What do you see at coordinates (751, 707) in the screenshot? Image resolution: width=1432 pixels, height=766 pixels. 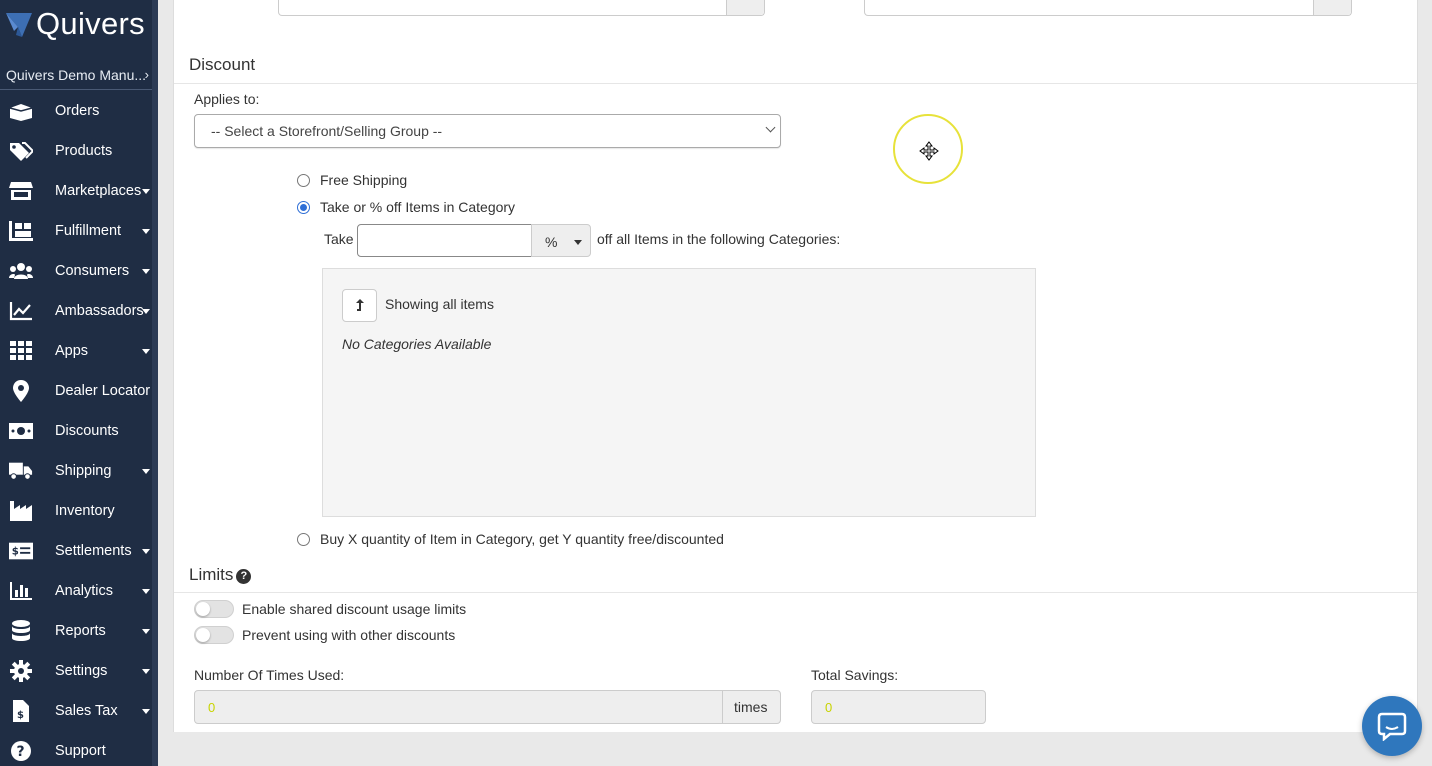 I see `times-addon: times` at bounding box center [751, 707].